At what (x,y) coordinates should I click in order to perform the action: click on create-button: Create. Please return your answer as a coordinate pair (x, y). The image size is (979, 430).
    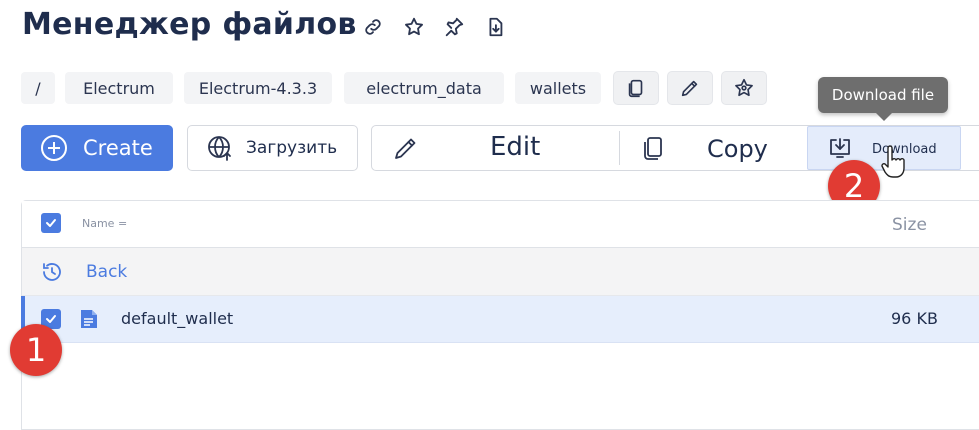
    Looking at the image, I should click on (97, 148).